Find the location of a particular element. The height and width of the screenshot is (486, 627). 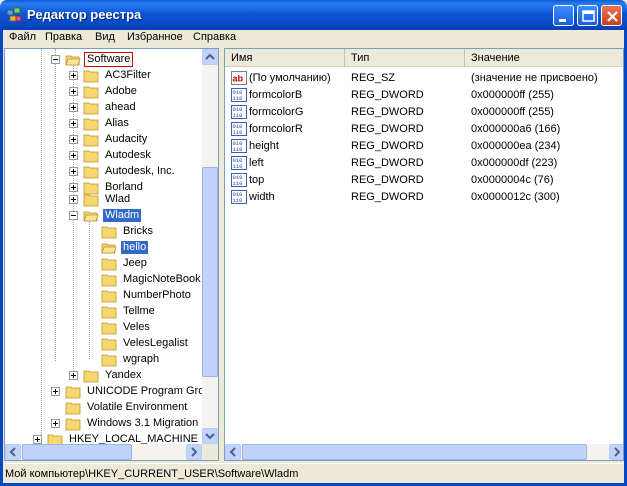

menu-file: Файл is located at coordinates (22, 37).